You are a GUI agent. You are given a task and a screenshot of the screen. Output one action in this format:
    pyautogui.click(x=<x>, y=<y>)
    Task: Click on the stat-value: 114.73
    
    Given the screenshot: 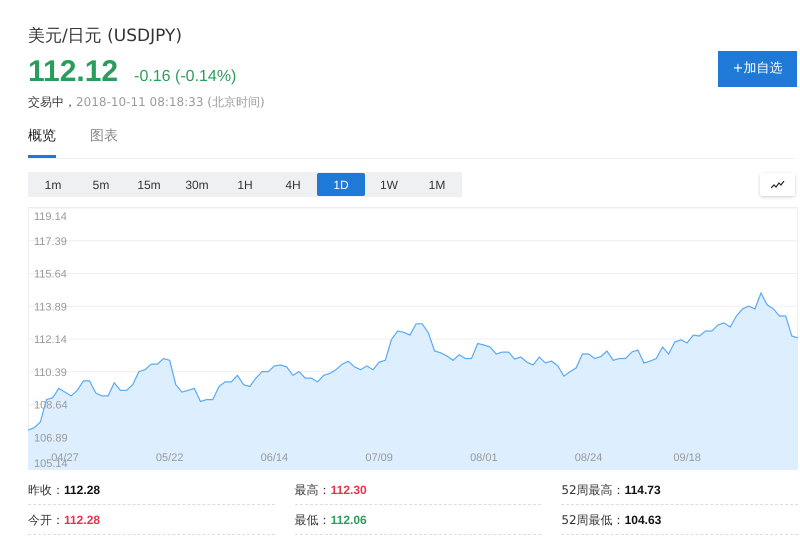 What is the action you would take?
    pyautogui.click(x=642, y=490)
    